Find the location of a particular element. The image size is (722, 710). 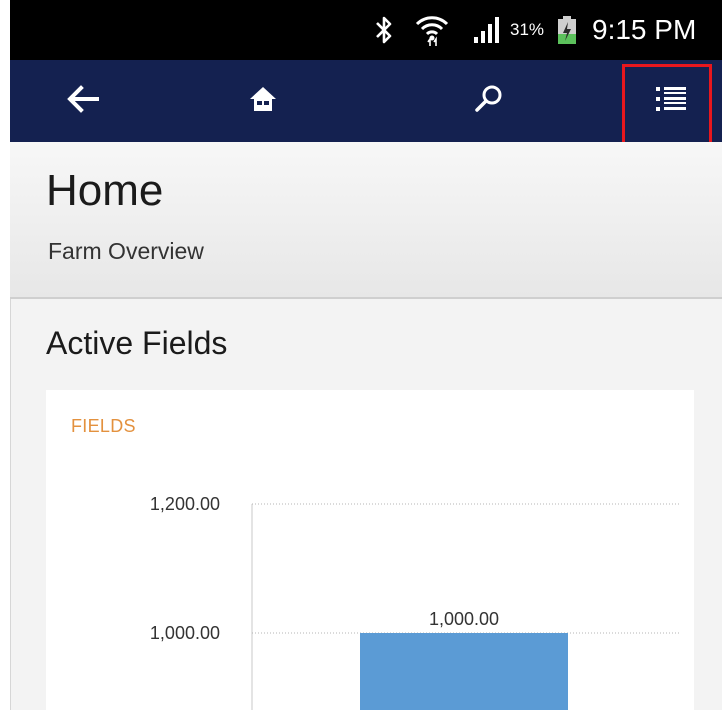

search-icon is located at coordinates (489, 101).